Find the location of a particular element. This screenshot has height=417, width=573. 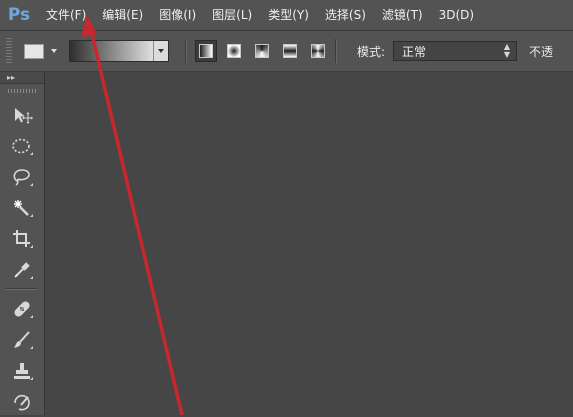

menu-filter: 滤镜(T) is located at coordinates (402, 15).